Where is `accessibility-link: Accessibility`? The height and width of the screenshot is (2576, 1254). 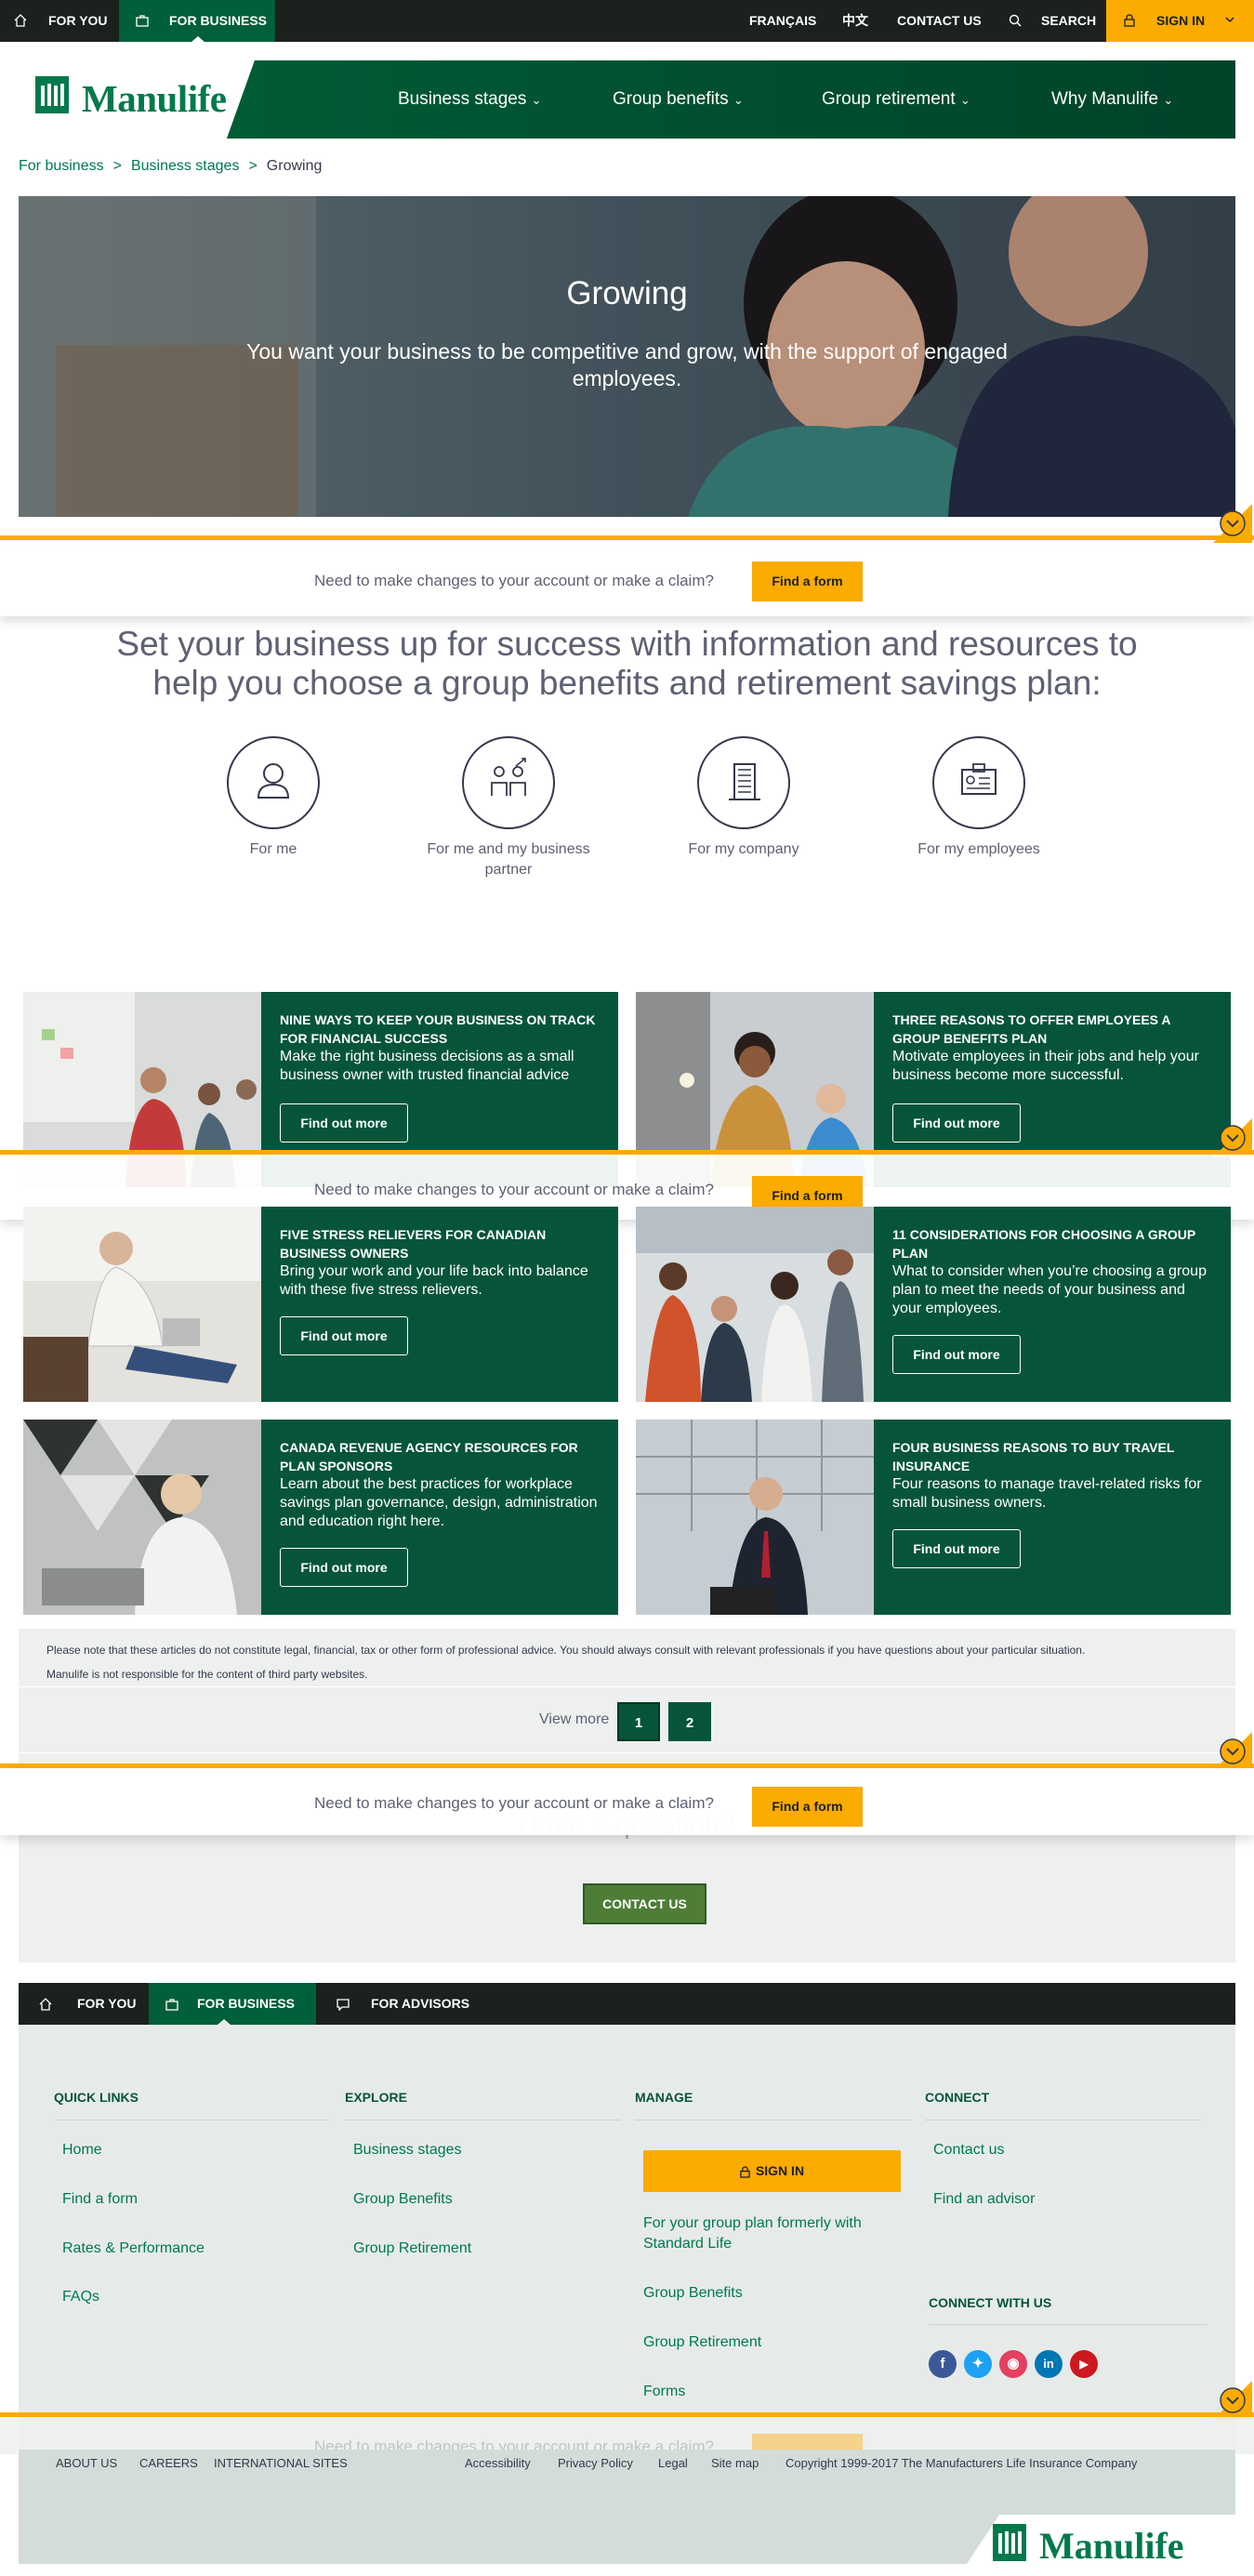
accessibility-link: Accessibility is located at coordinates (498, 2463).